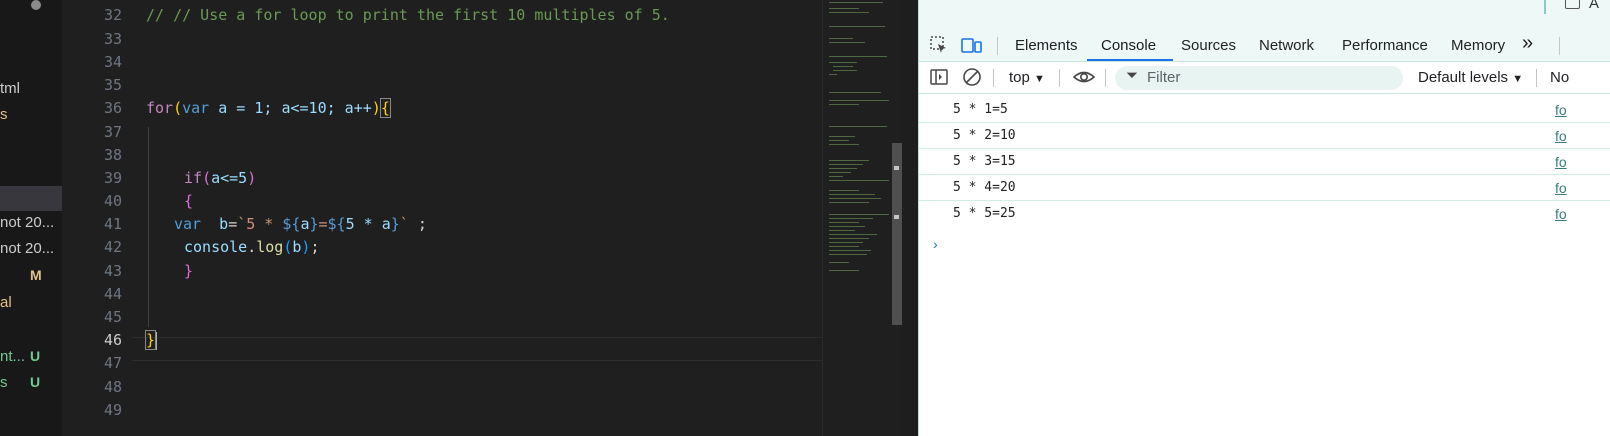 The height and width of the screenshot is (436, 1610). Describe the element at coordinates (1527, 43) in the screenshot. I see `more-tabs-icon: »` at that location.